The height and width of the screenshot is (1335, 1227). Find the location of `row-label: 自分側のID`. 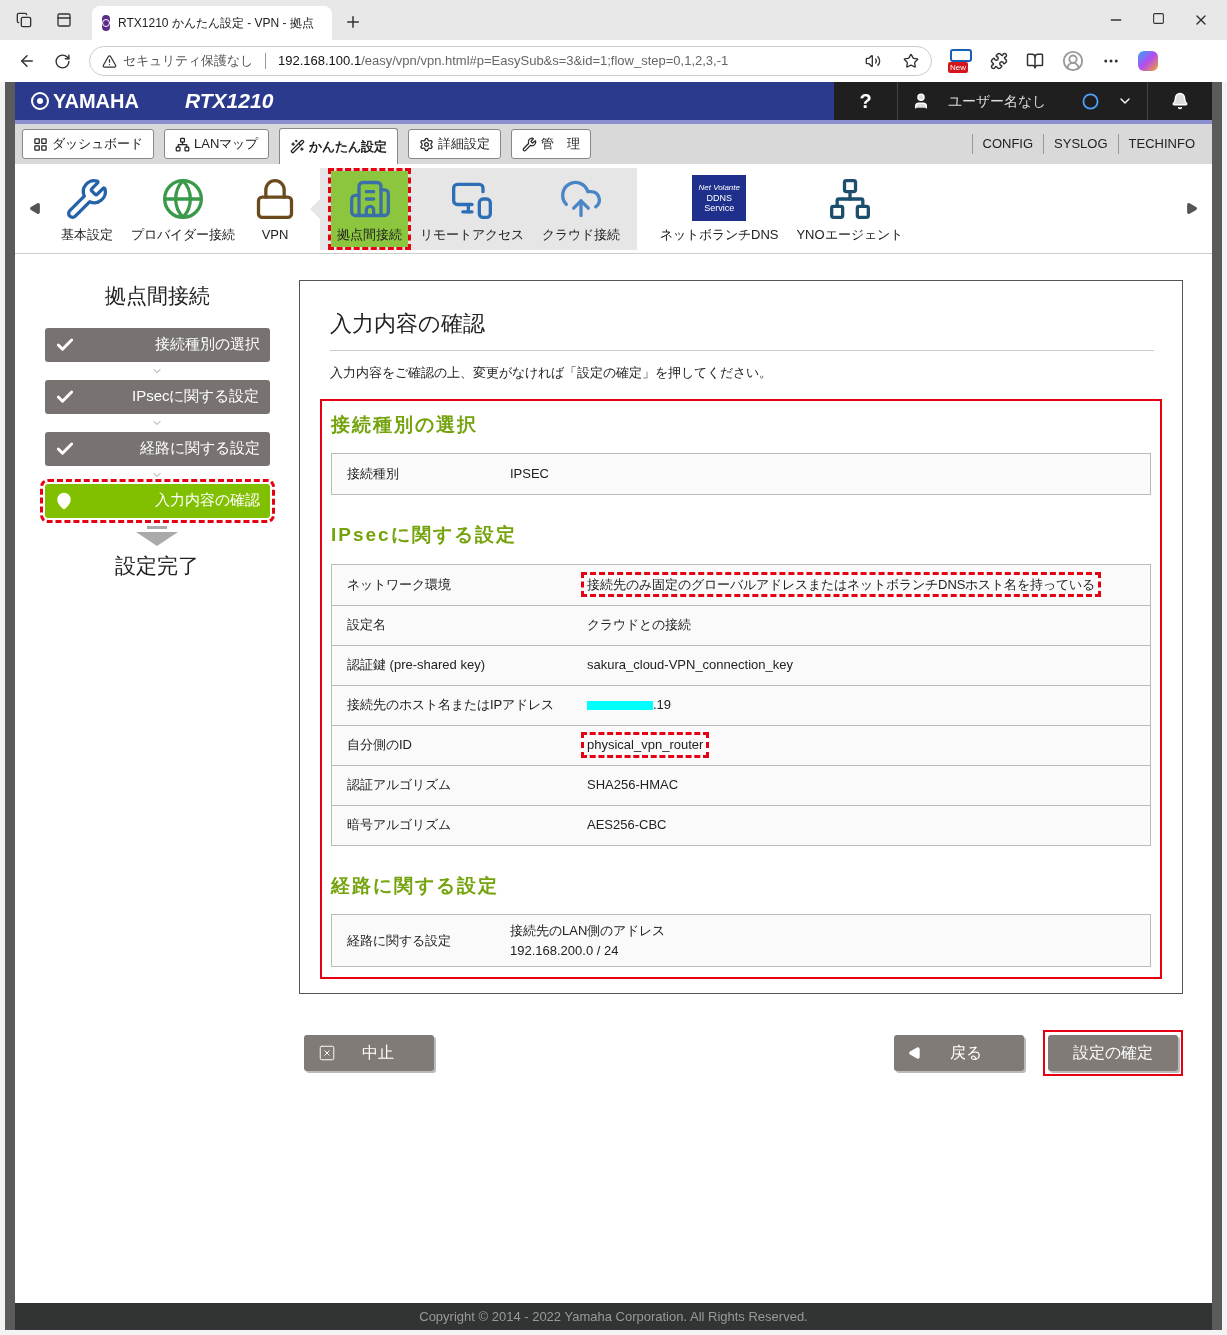

row-label: 自分側のID is located at coordinates (379, 745).